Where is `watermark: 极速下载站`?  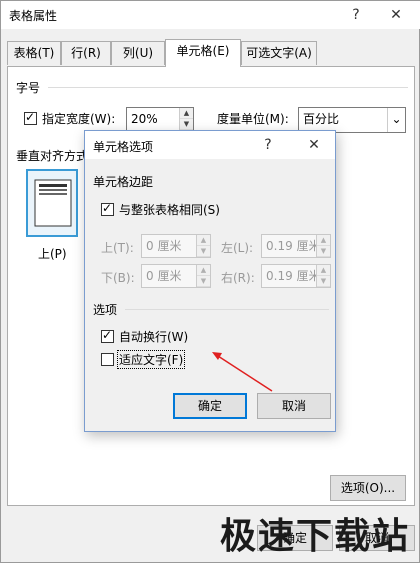 watermark: 极速下载站 is located at coordinates (314, 536).